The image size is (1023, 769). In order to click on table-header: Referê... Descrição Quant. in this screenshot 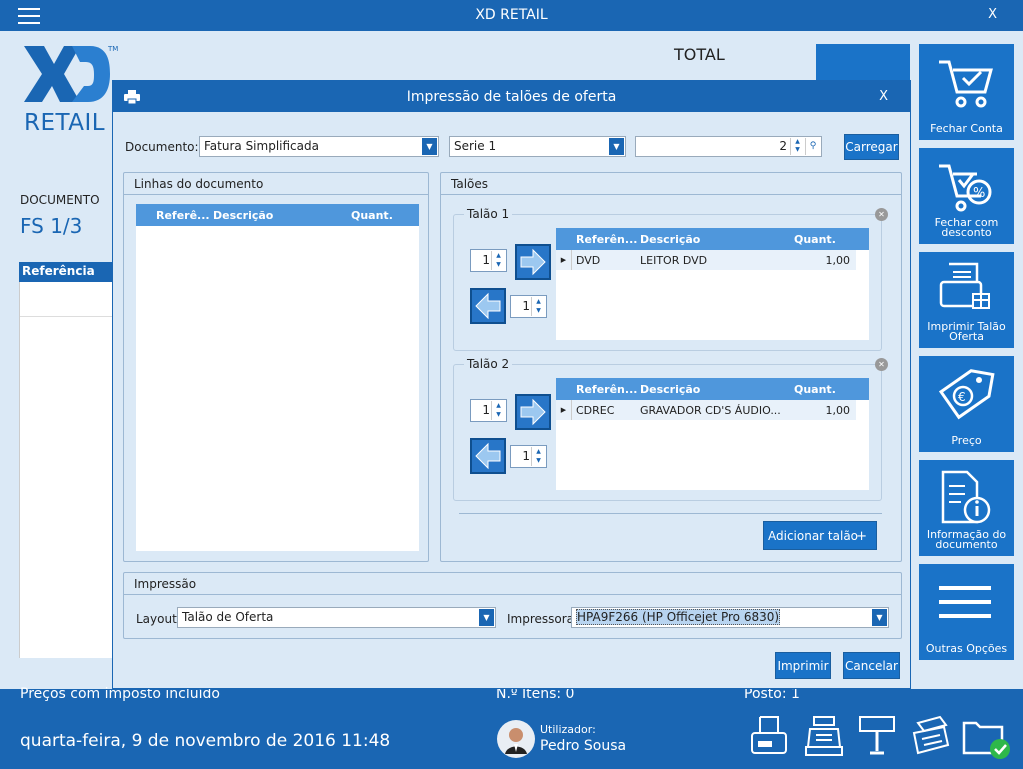, I will do `click(277, 215)`.